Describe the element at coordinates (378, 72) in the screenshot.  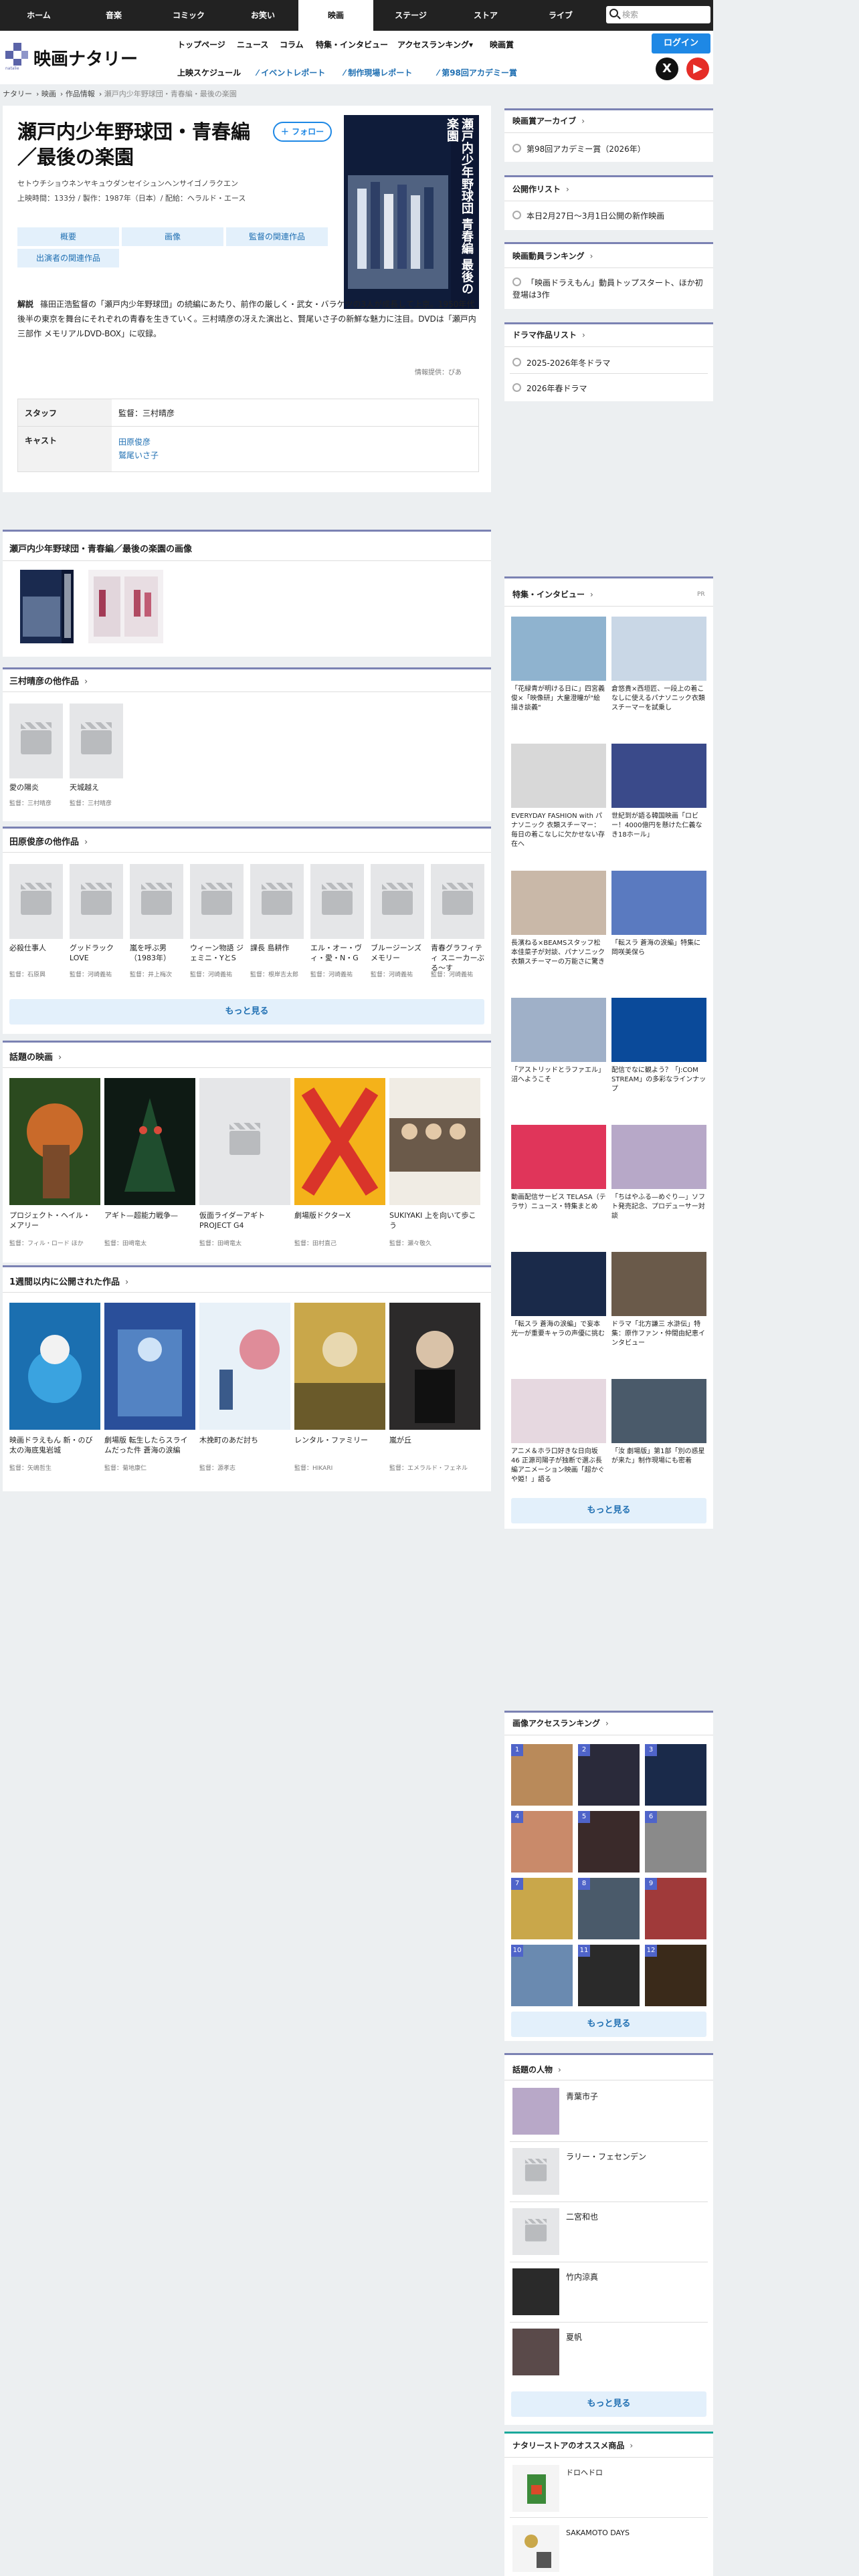
I see `menu-production-report: ⁄ 制作現場レポート` at that location.